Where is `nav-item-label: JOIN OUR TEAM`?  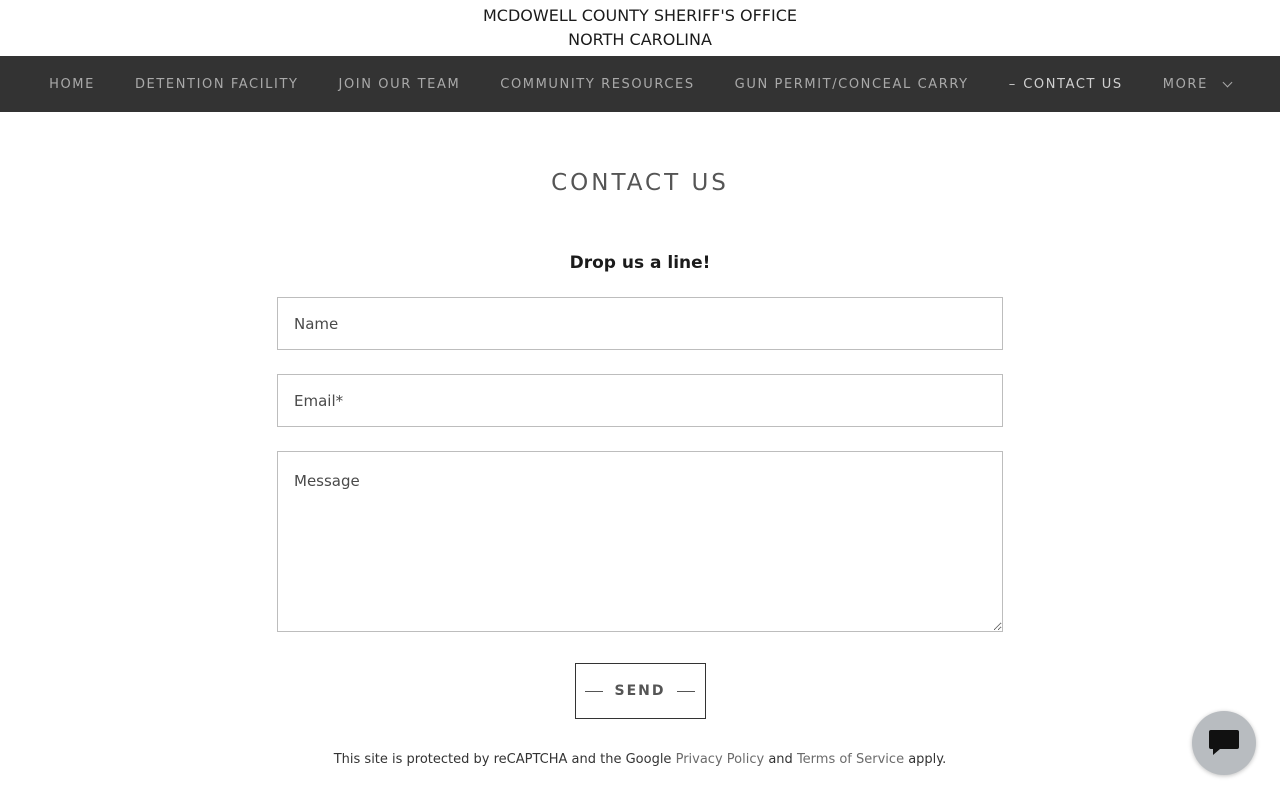 nav-item-label: JOIN OUR TEAM is located at coordinates (399, 84).